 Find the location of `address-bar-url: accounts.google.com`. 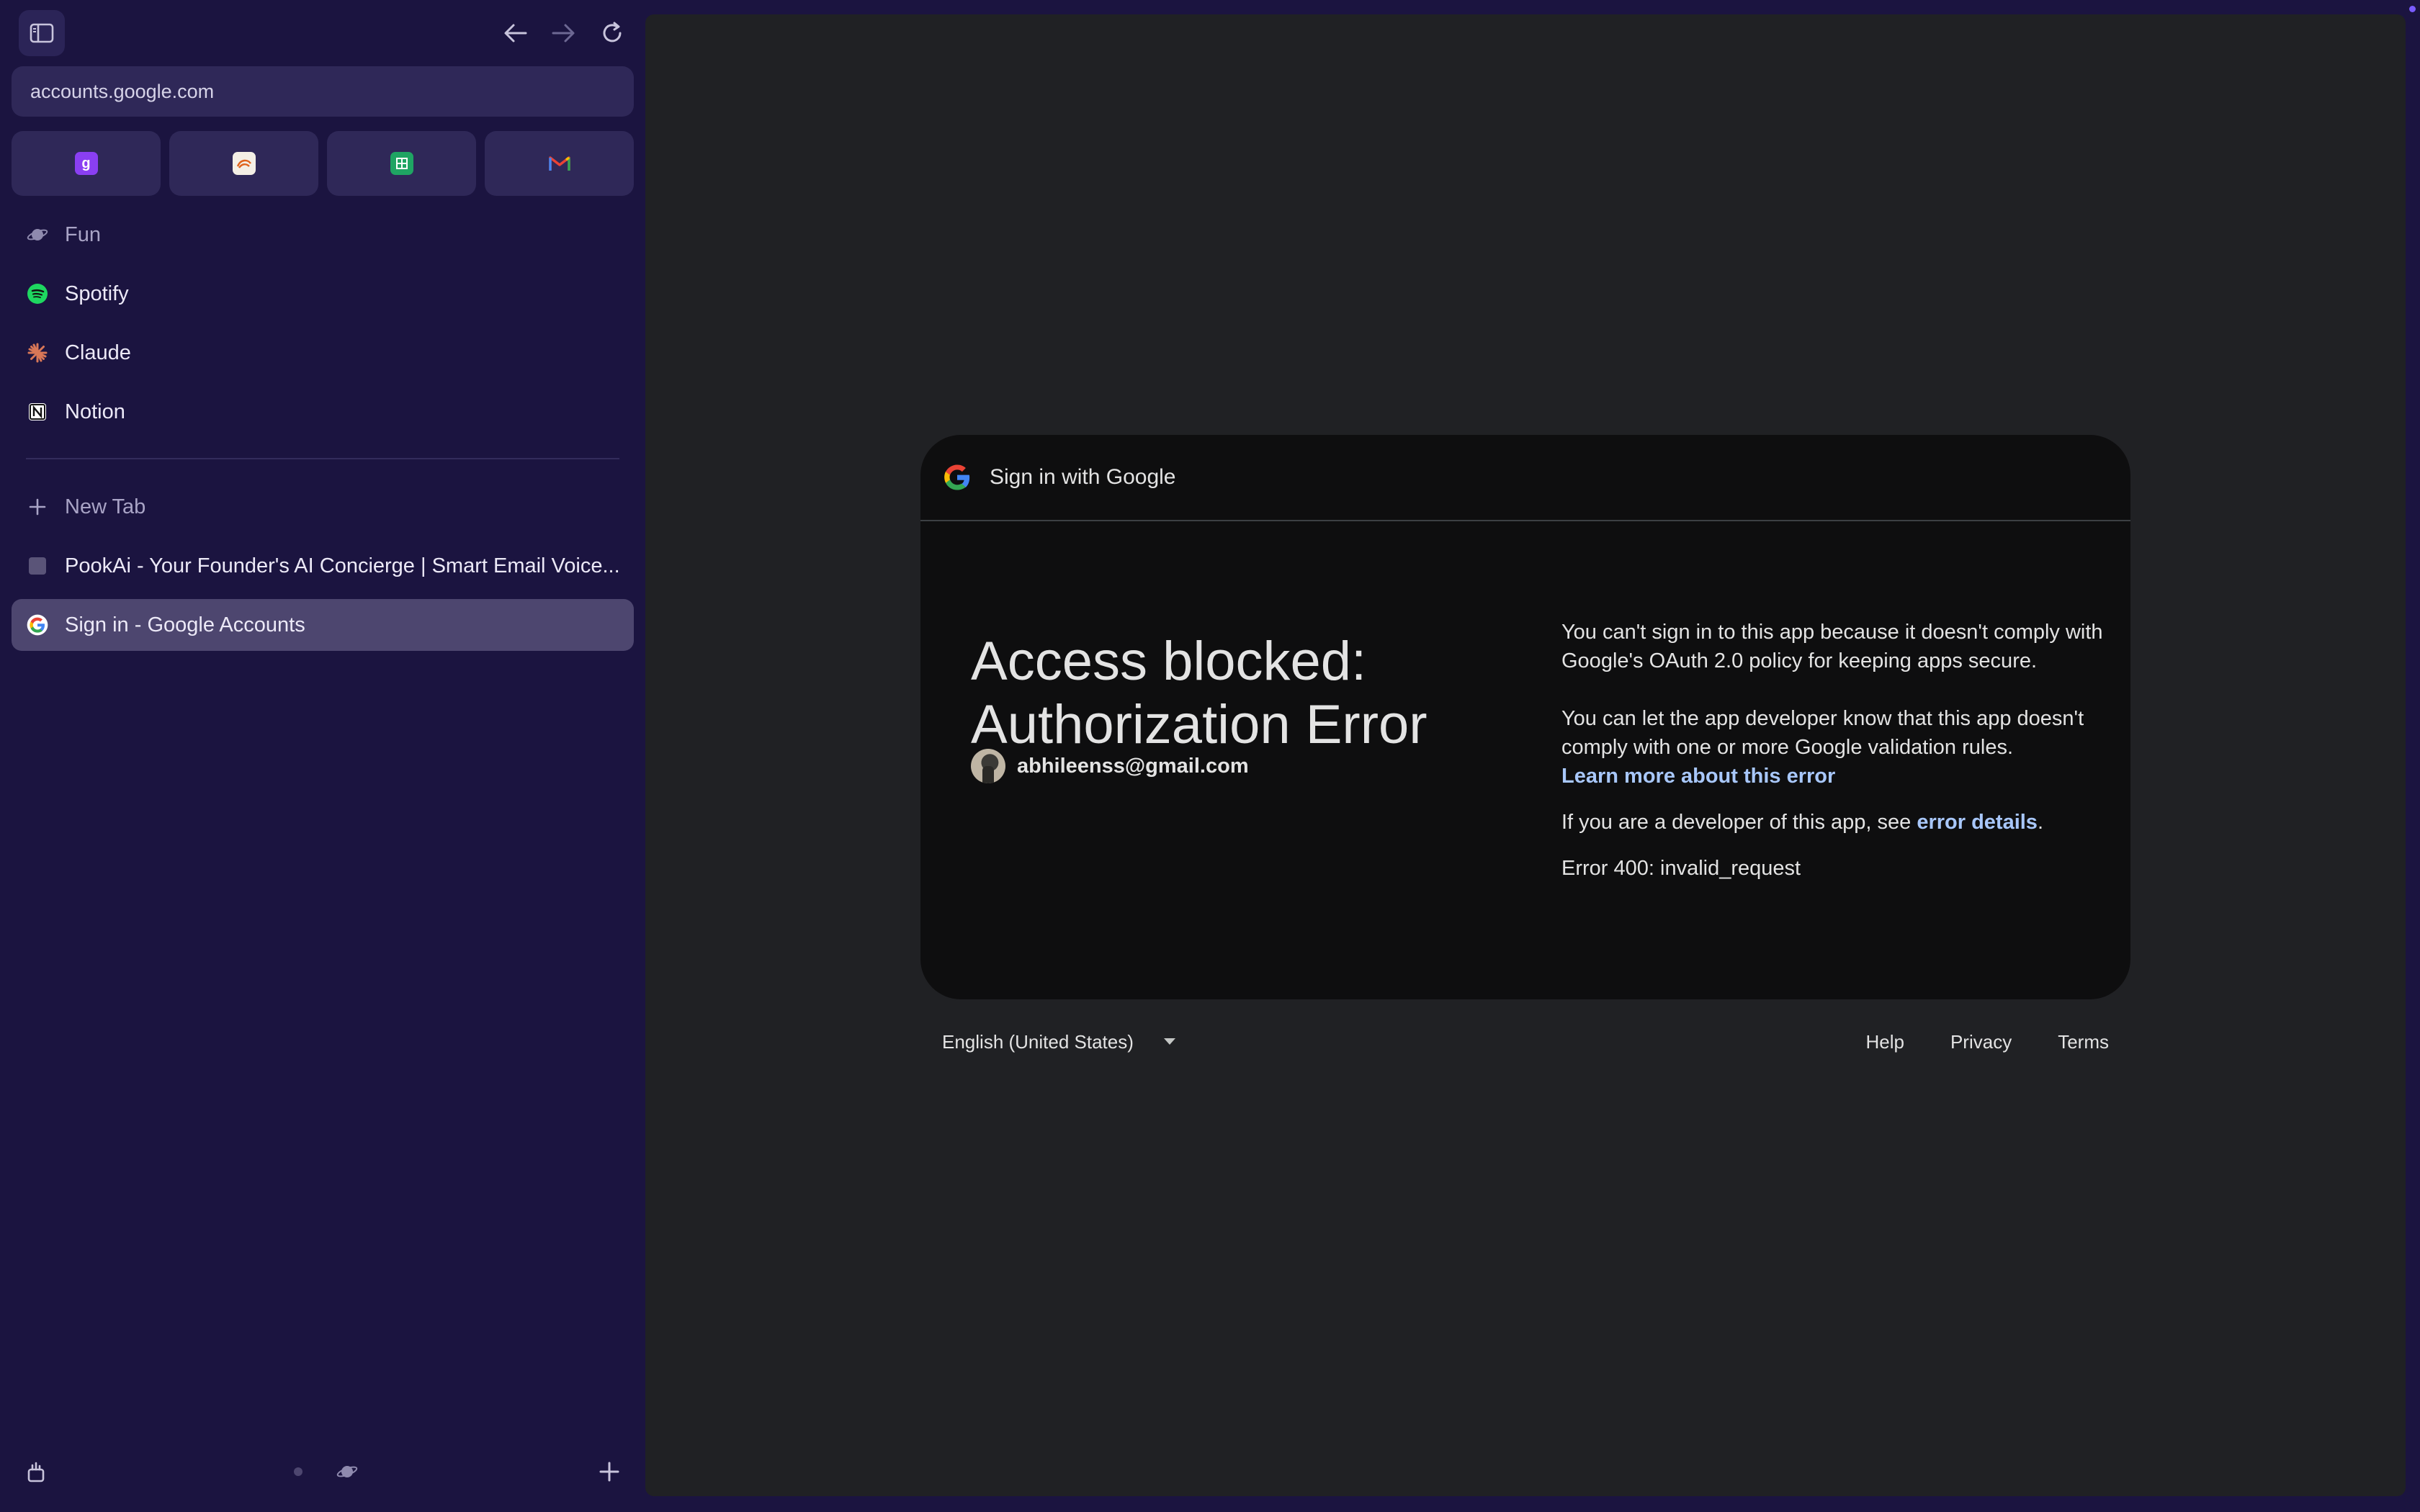

address-bar-url: accounts.google.com is located at coordinates (123, 91).